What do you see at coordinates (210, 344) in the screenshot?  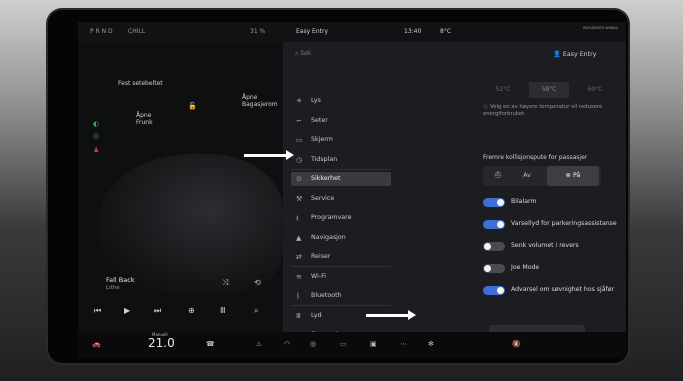 I see `phone-icon: ☎` at bounding box center [210, 344].